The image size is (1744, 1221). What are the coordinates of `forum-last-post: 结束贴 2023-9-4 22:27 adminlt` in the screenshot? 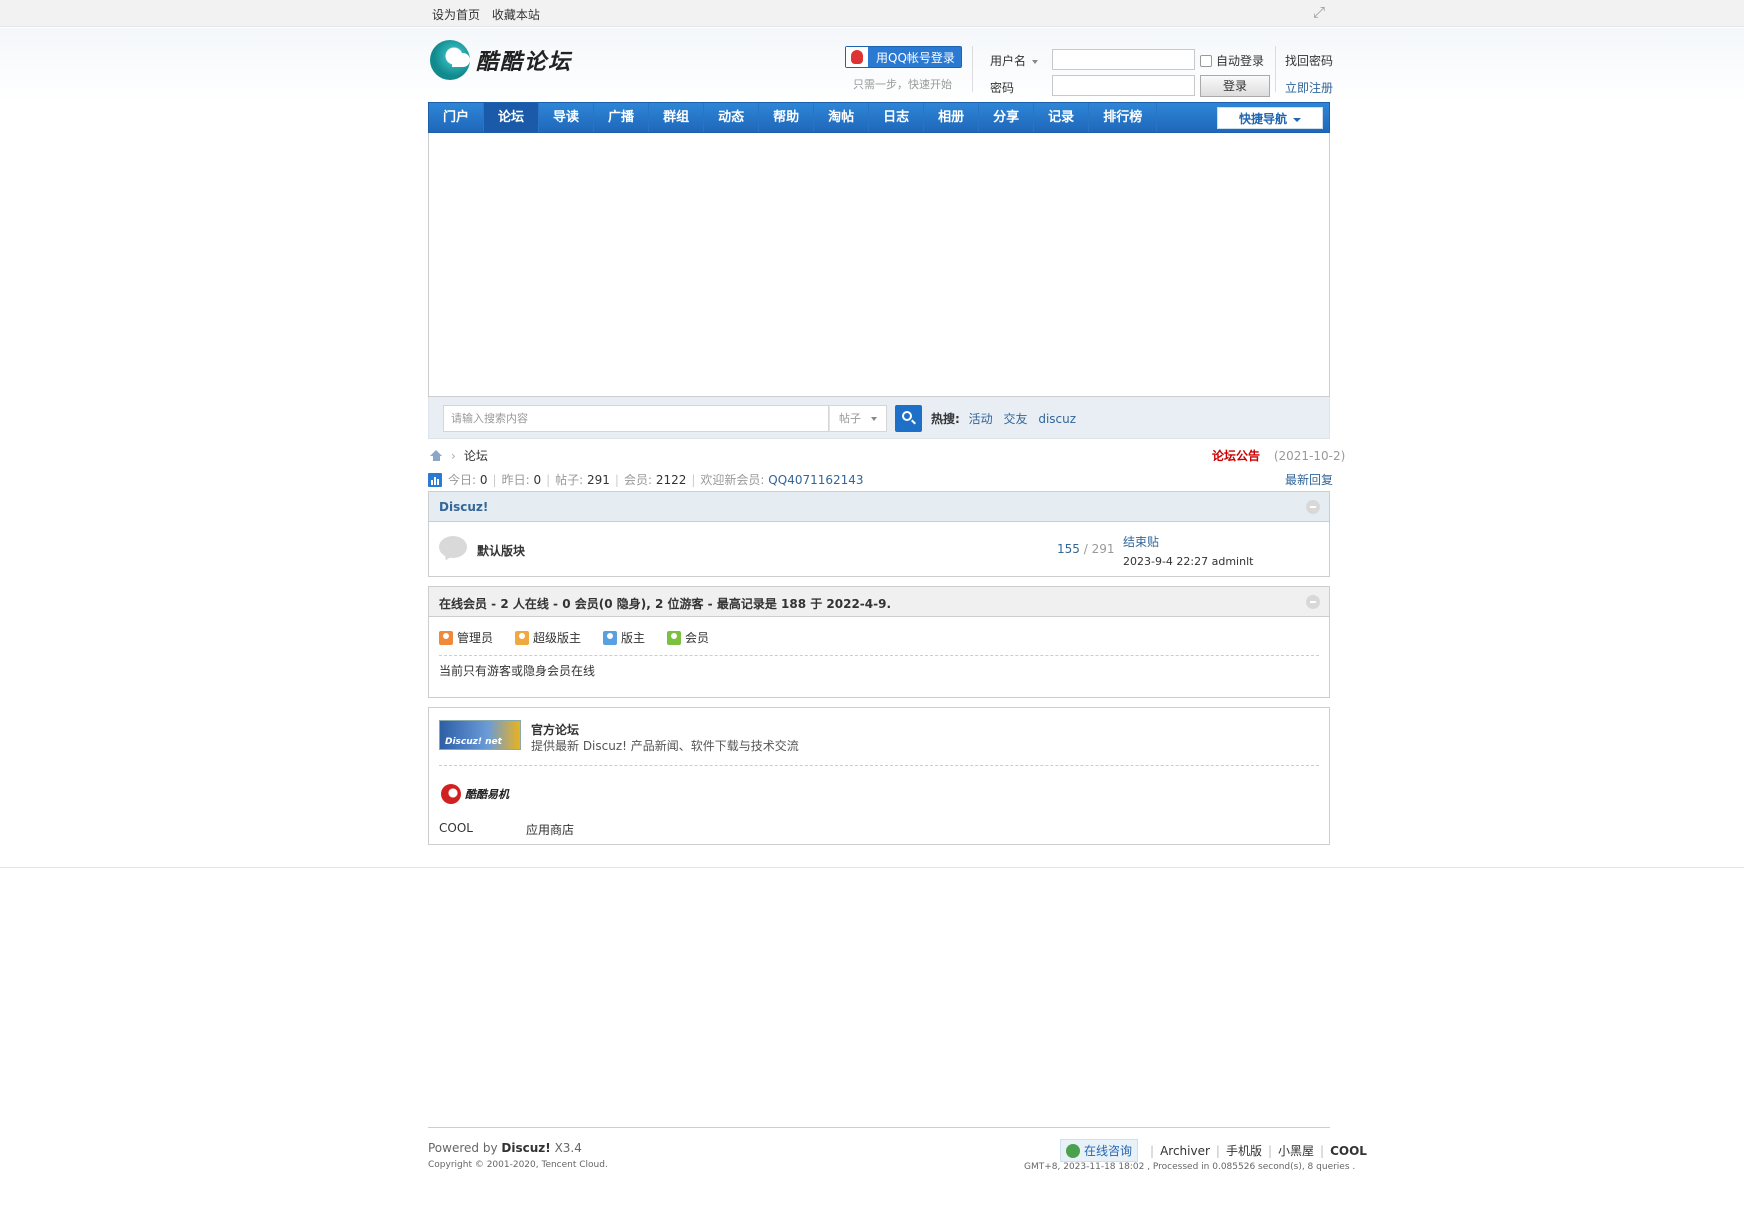 It's located at (1188, 550).